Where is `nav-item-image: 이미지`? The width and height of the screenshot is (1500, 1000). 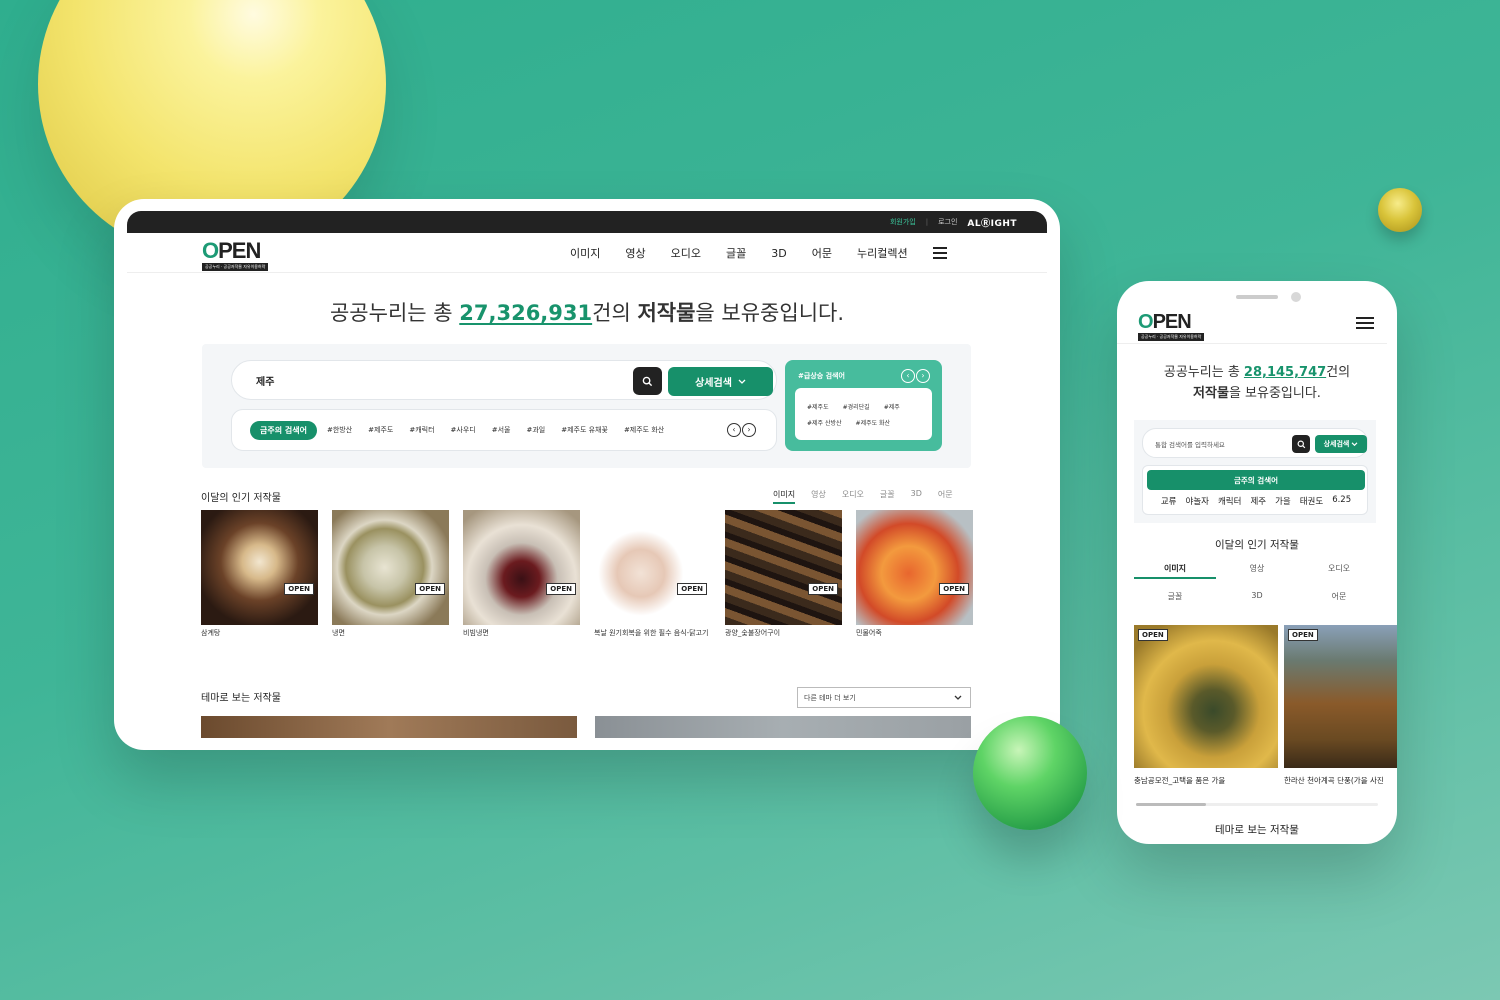
nav-item-image: 이미지 is located at coordinates (585, 253).